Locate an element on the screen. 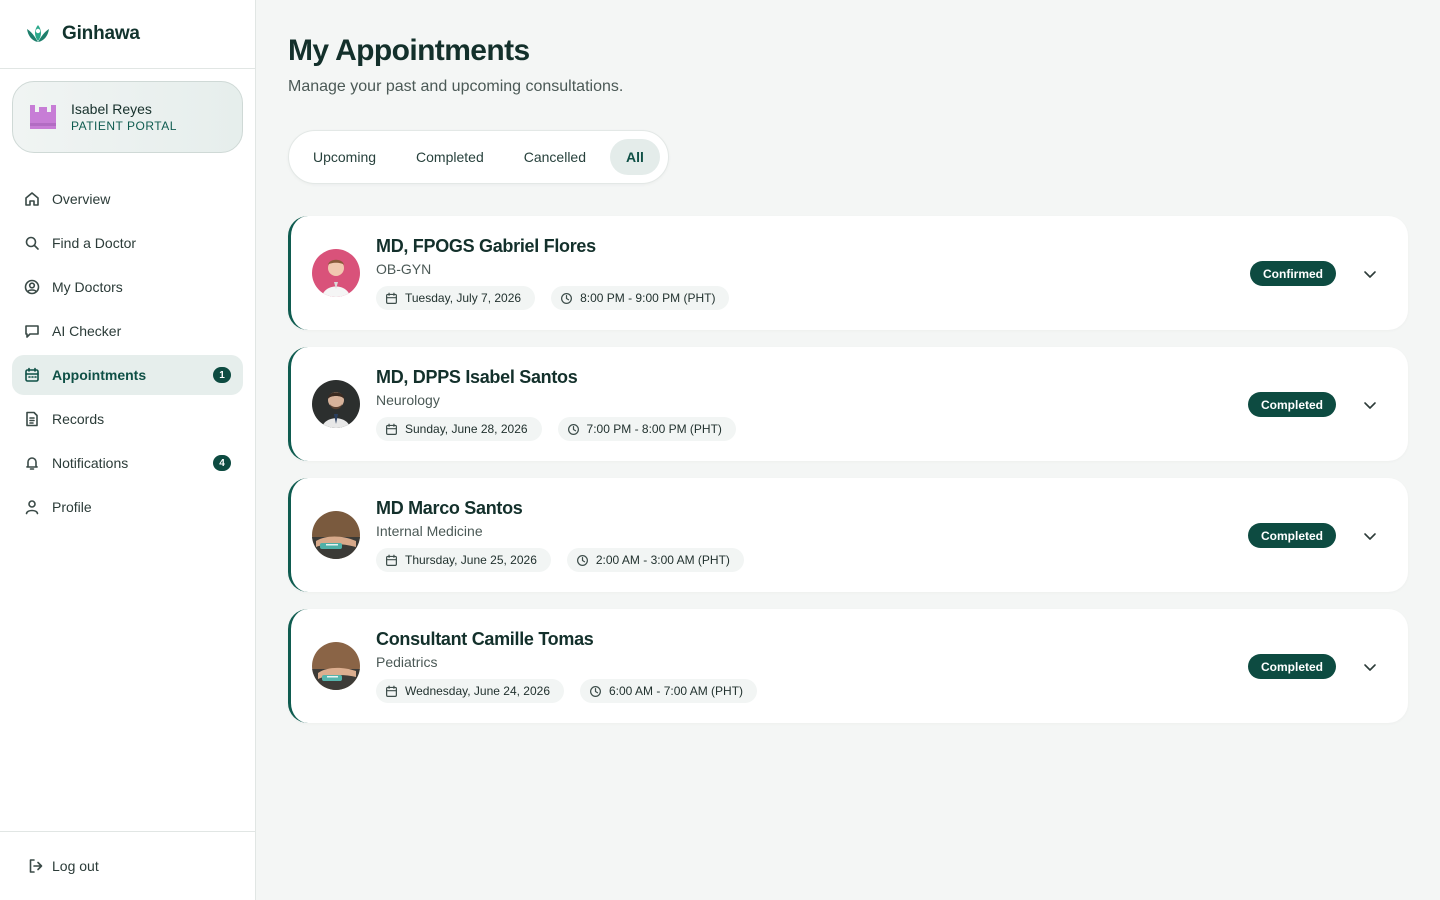 Image resolution: width=1440 pixels, height=900 pixels. tab-all: All is located at coordinates (635, 157).